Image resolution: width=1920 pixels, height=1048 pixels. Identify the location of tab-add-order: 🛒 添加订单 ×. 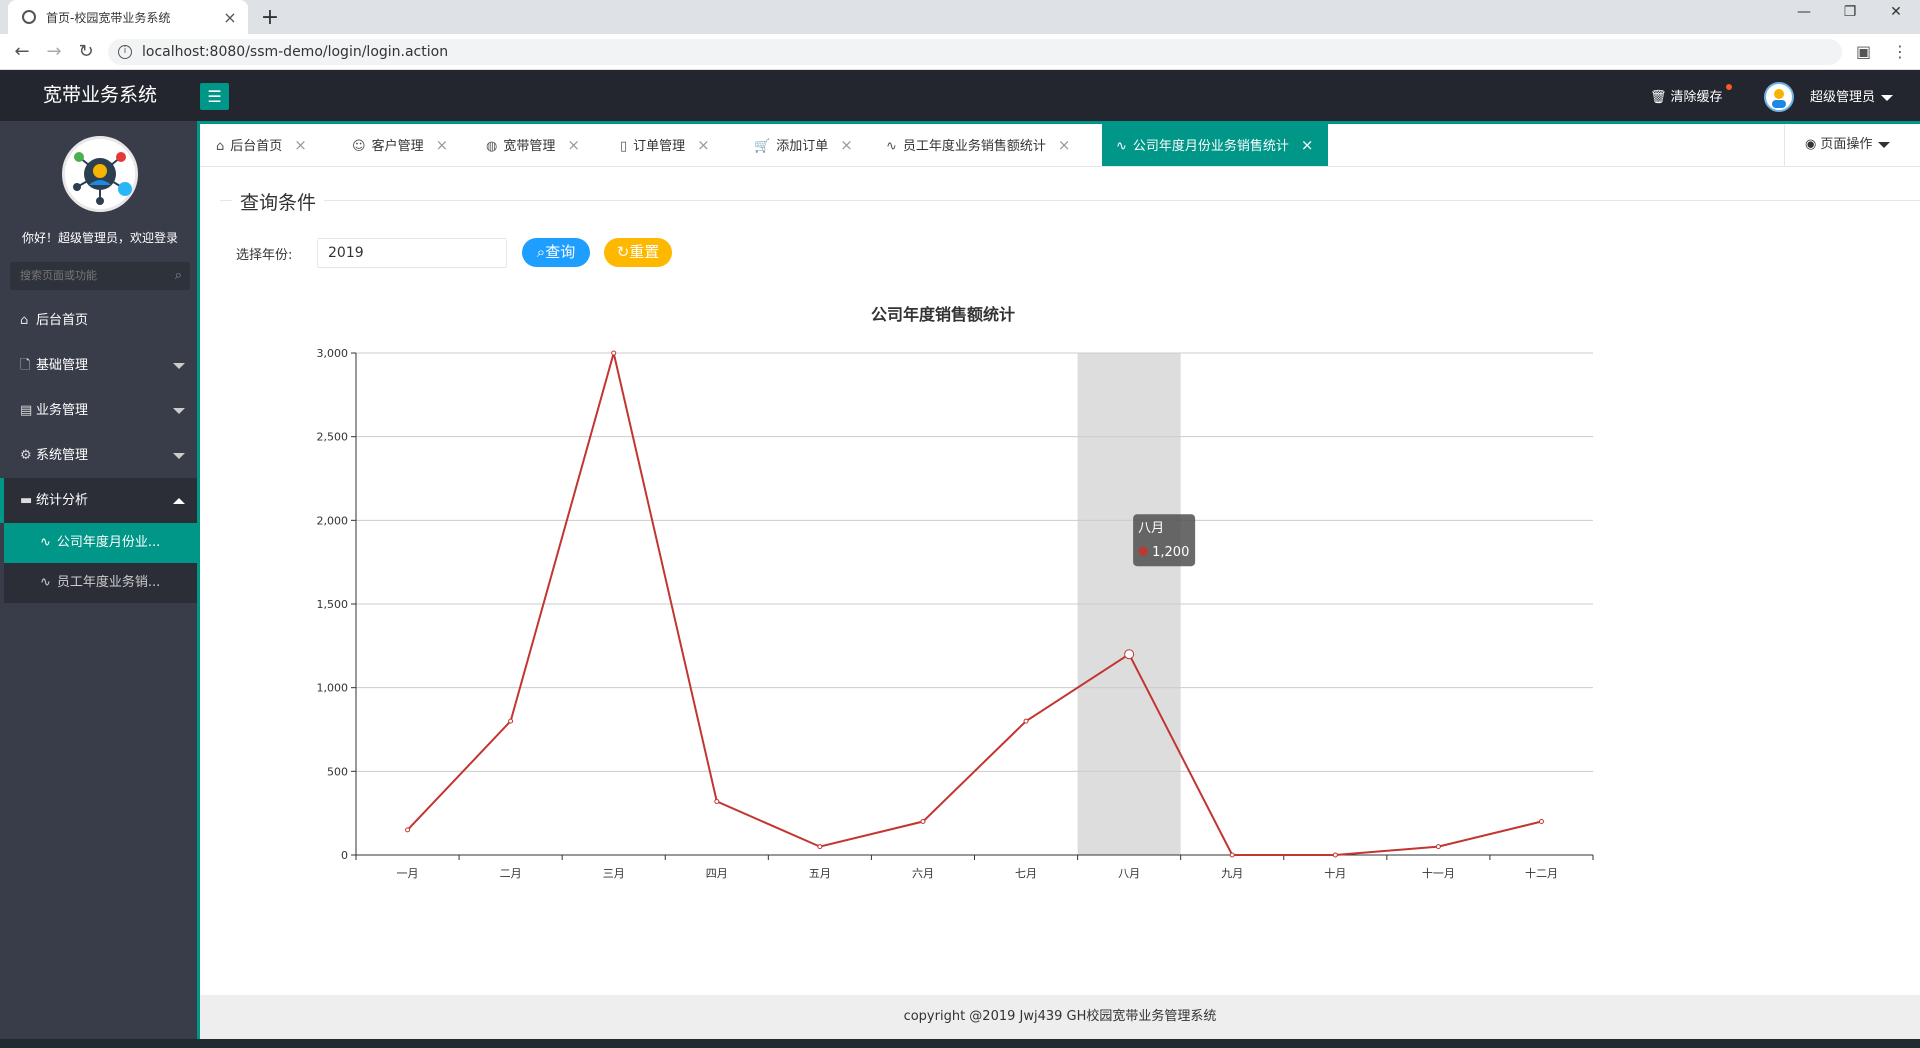
(803, 145).